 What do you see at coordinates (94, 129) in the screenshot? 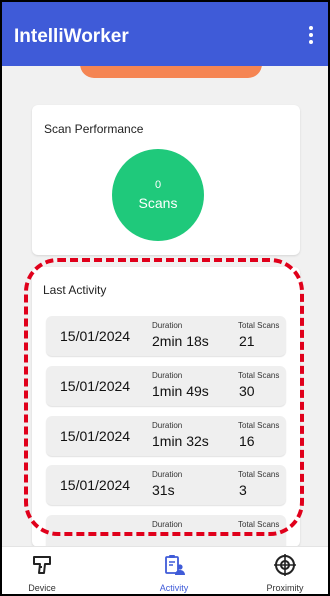
I see `scan-performance-title: Scan Performance` at bounding box center [94, 129].